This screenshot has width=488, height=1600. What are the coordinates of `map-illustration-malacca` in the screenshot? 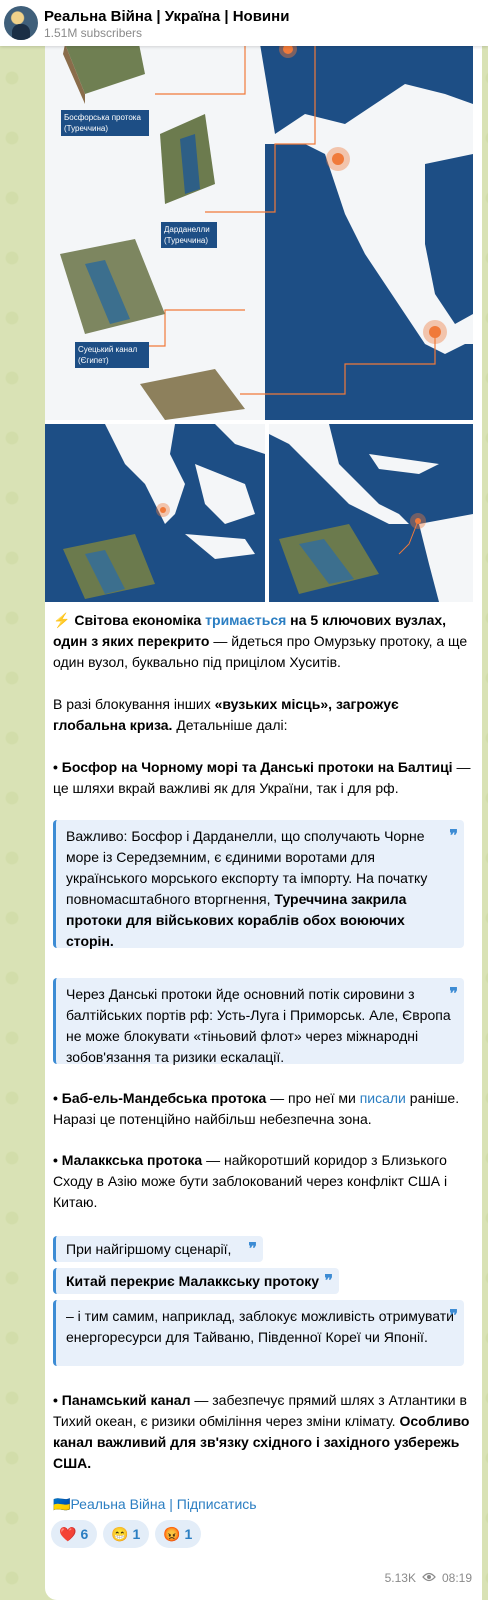 It's located at (155, 513).